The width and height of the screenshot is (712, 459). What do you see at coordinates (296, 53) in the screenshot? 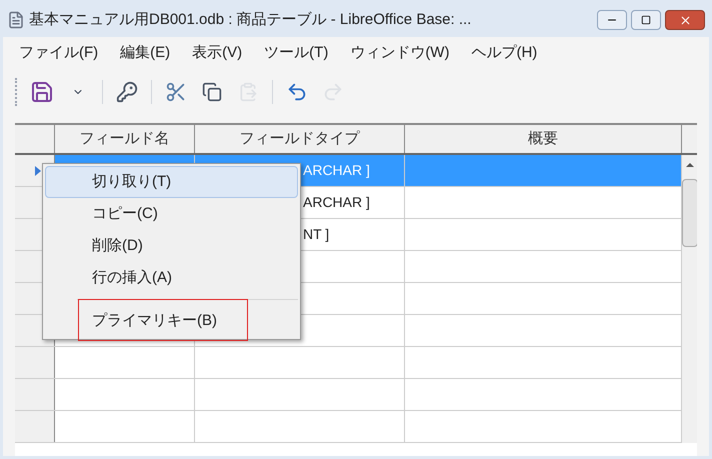
I see `menu-item: ツール(T)` at bounding box center [296, 53].